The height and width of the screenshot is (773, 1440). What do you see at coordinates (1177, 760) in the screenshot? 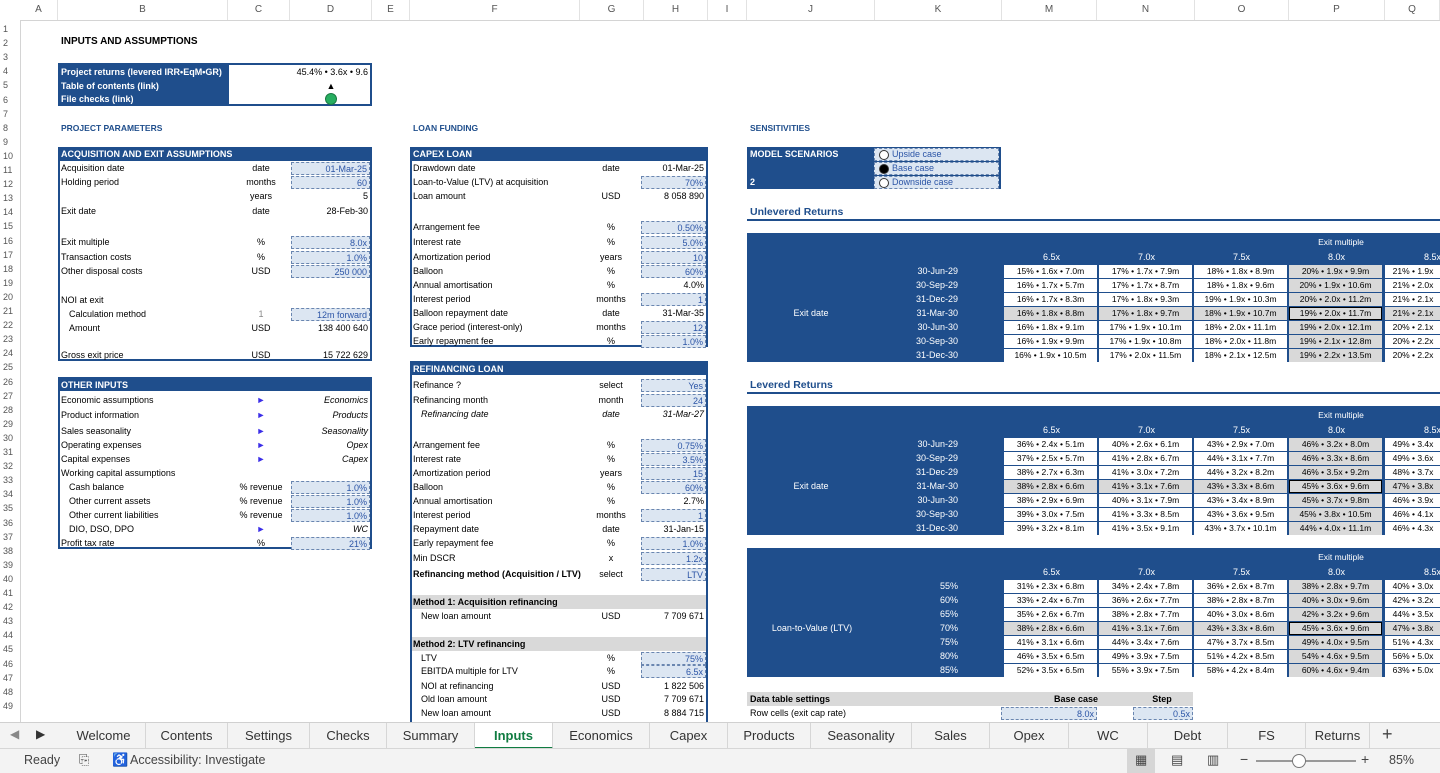
I see `page-layout-icon: ▤` at bounding box center [1177, 760].